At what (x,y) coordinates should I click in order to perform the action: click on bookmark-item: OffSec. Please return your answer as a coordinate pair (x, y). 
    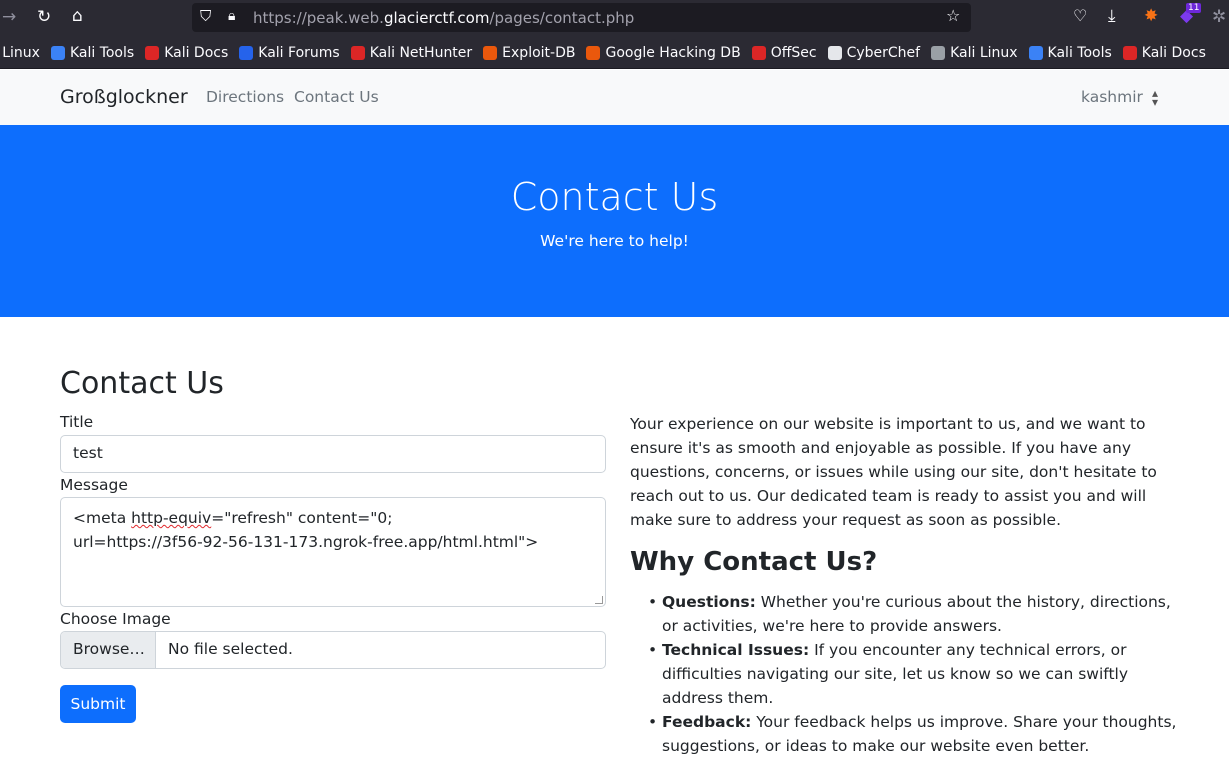
    Looking at the image, I should click on (784, 52).